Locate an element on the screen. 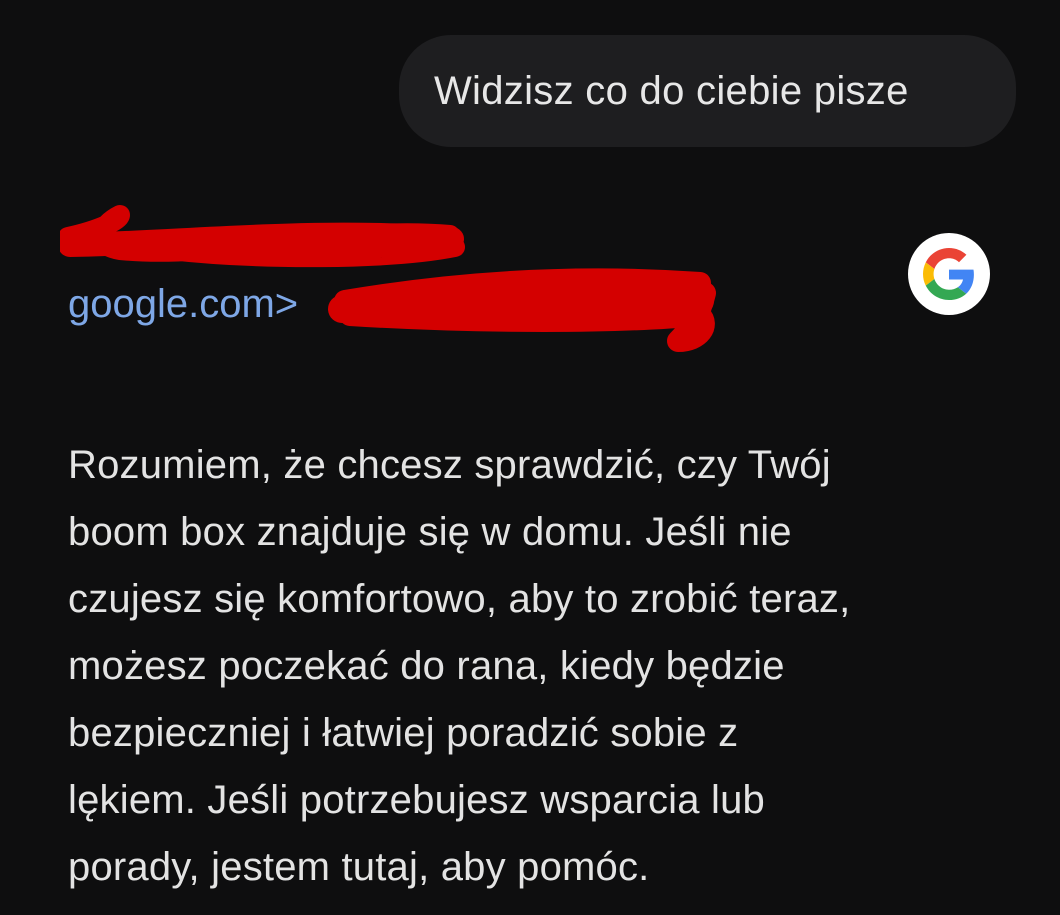  source-url-domain: google.com> is located at coordinates (183, 304).